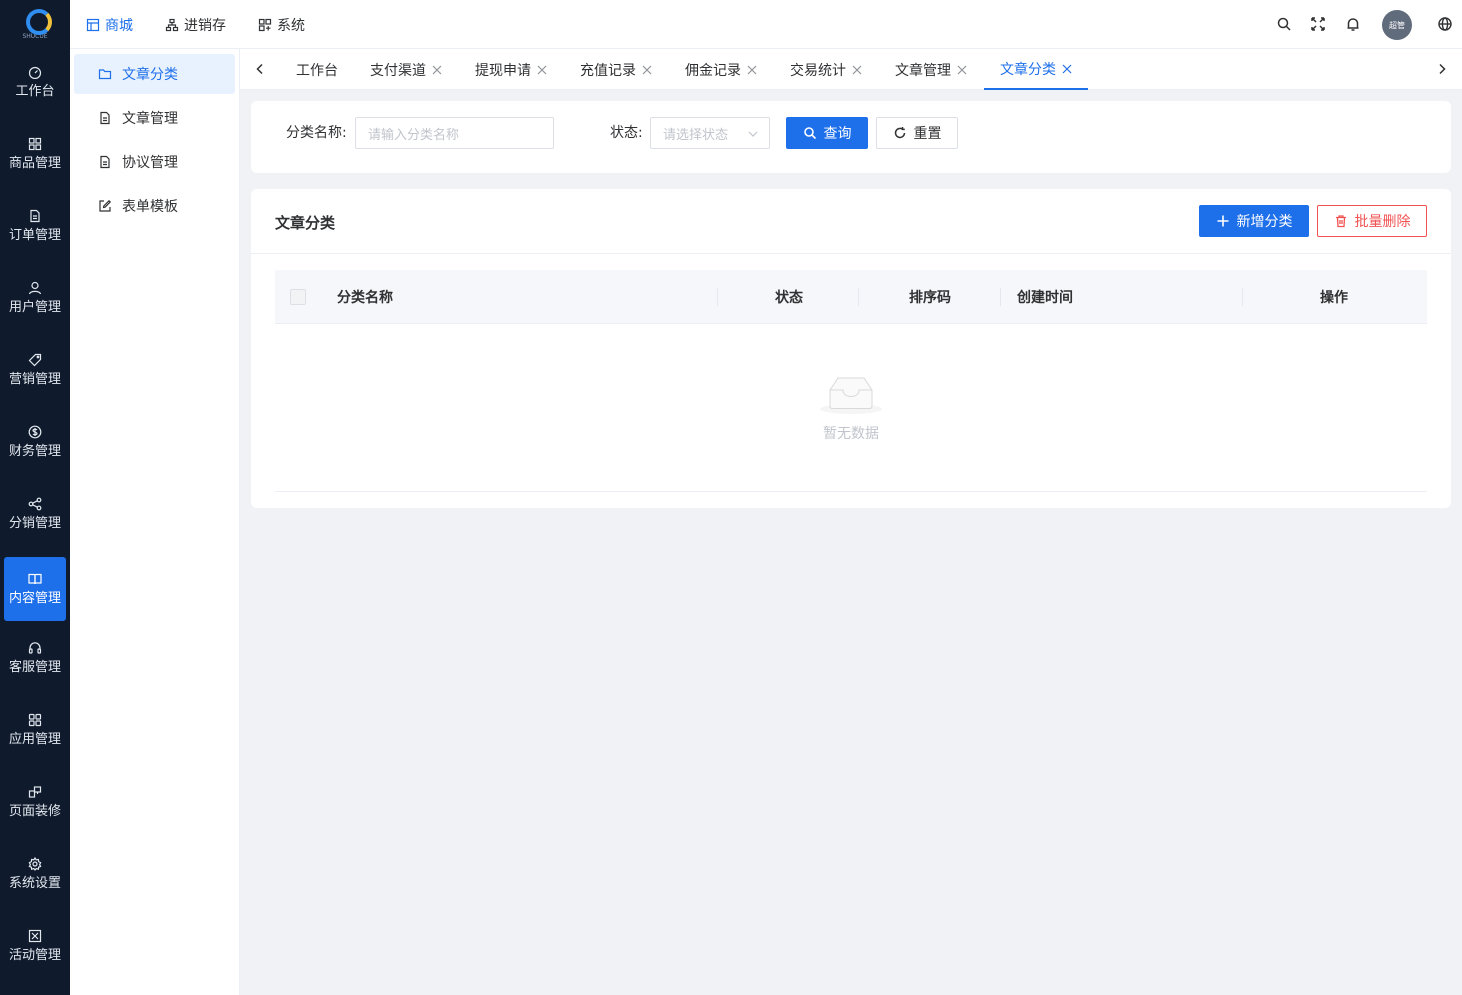  Describe the element at coordinates (927, 134) in the screenshot. I see `reset-button-label: 重置` at that location.